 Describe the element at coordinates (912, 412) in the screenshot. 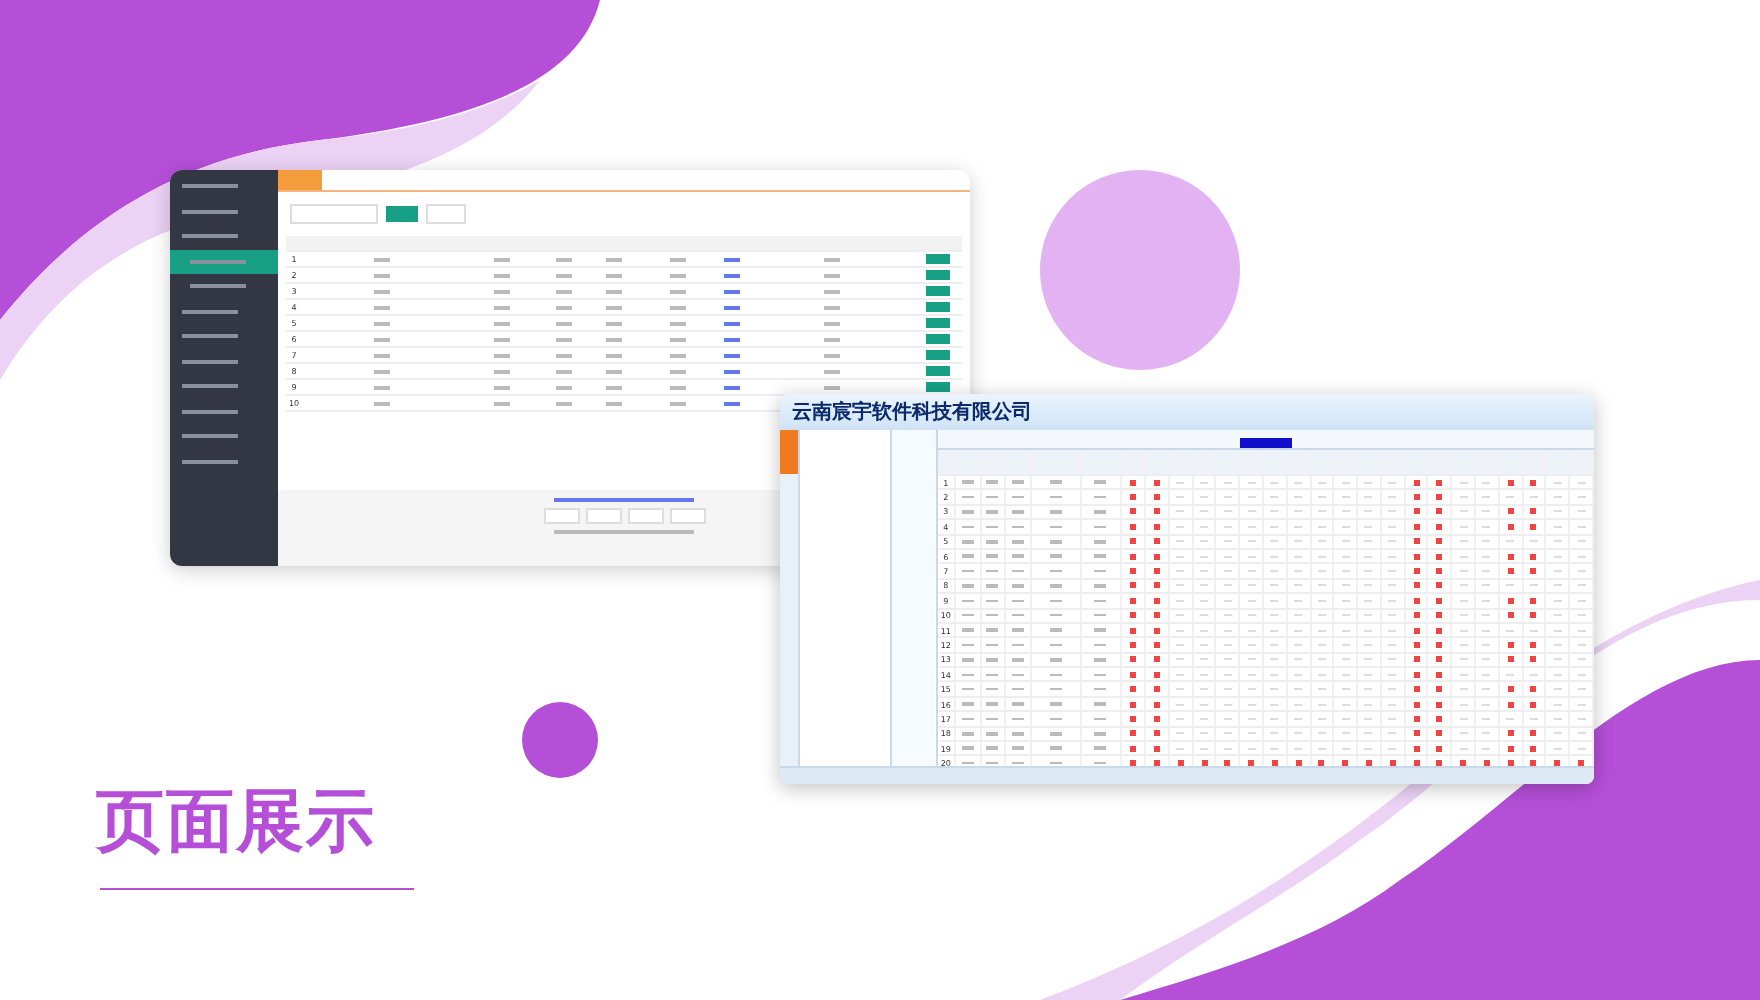

I see `company-title: 云南宸宇软件科技有限公司` at that location.